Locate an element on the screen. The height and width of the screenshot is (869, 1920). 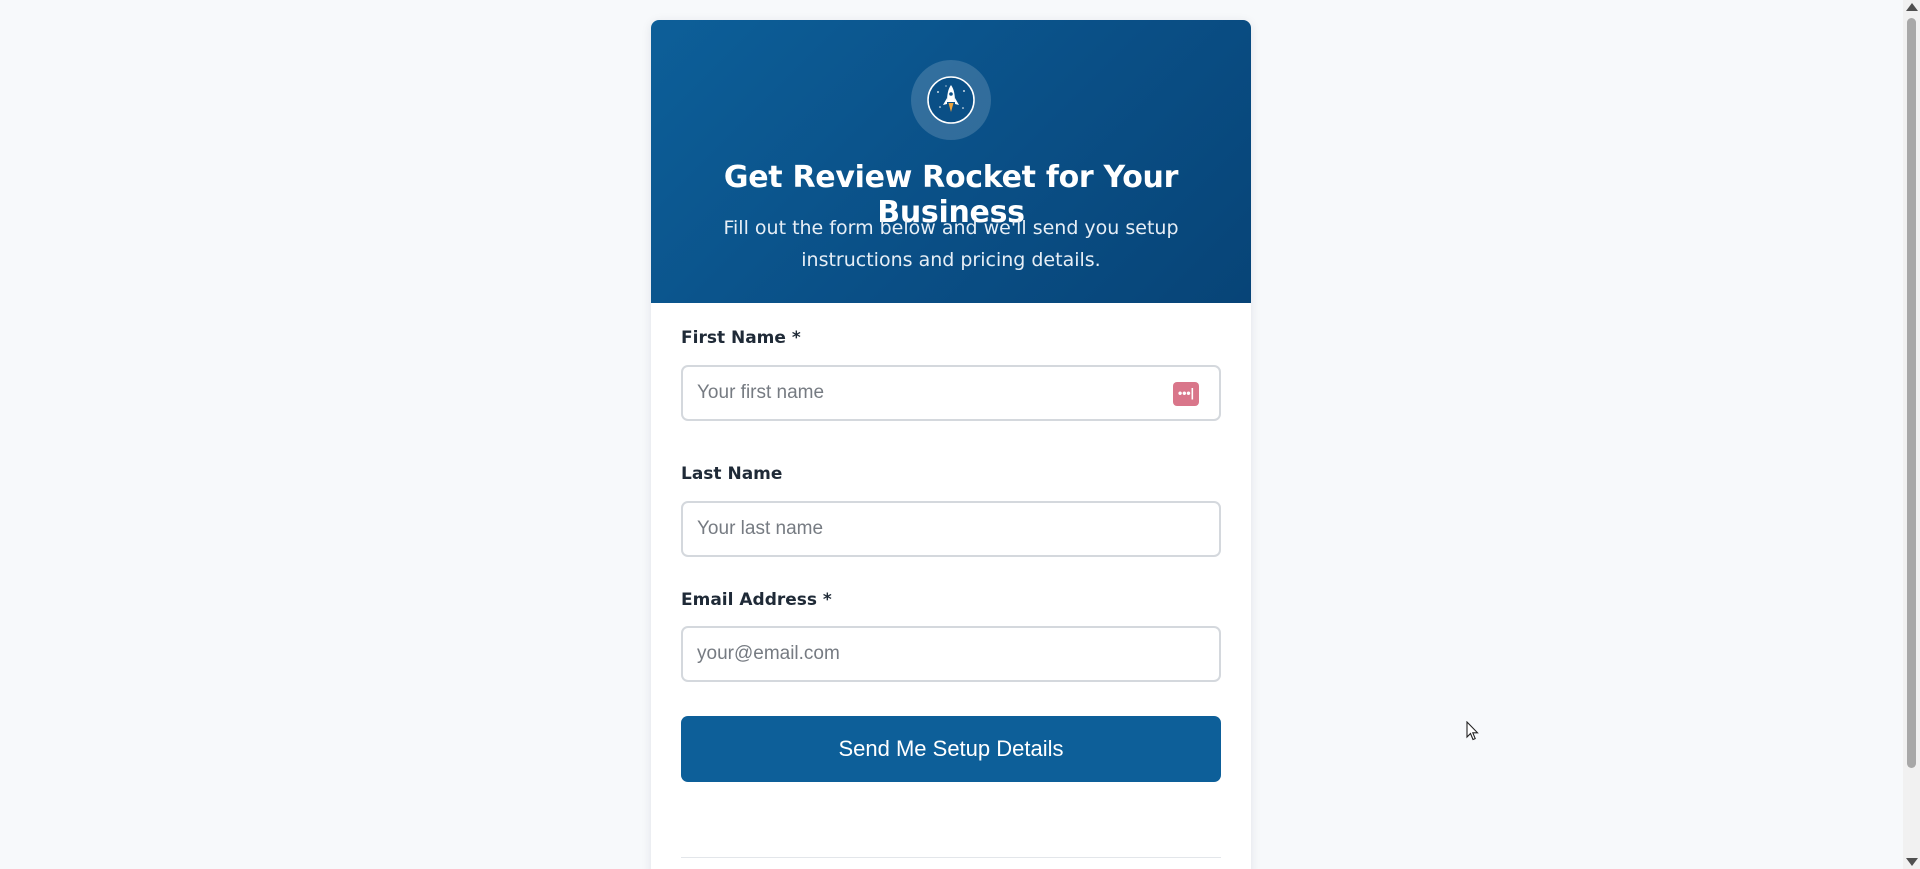
send-setup-details-button: Send Me Setup Details is located at coordinates (951, 749).